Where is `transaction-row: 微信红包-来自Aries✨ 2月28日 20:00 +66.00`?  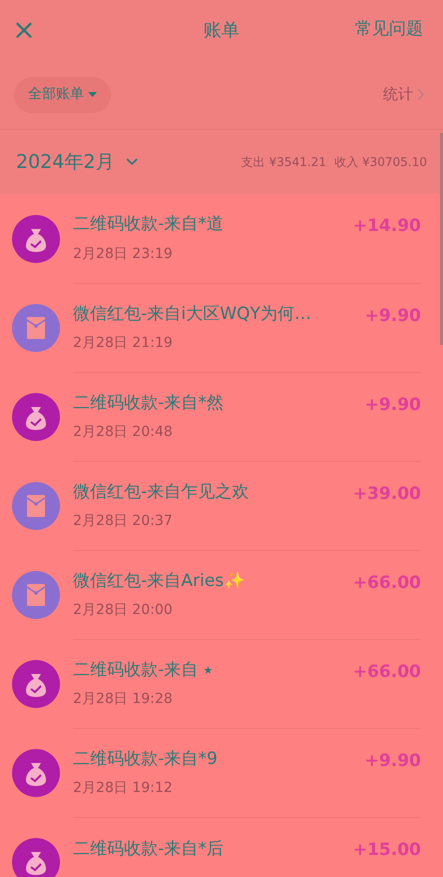 transaction-row: 微信红包-来自Aries✨ 2月28日 20:00 +66.00 is located at coordinates (221, 594).